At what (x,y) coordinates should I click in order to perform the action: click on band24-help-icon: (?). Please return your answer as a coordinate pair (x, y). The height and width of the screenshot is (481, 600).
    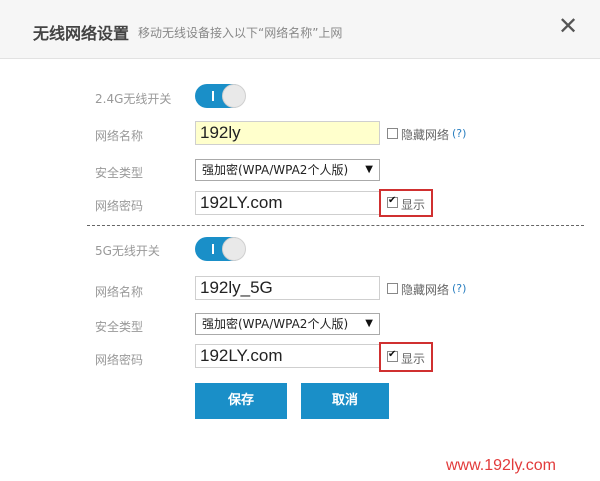
    Looking at the image, I should click on (459, 133).